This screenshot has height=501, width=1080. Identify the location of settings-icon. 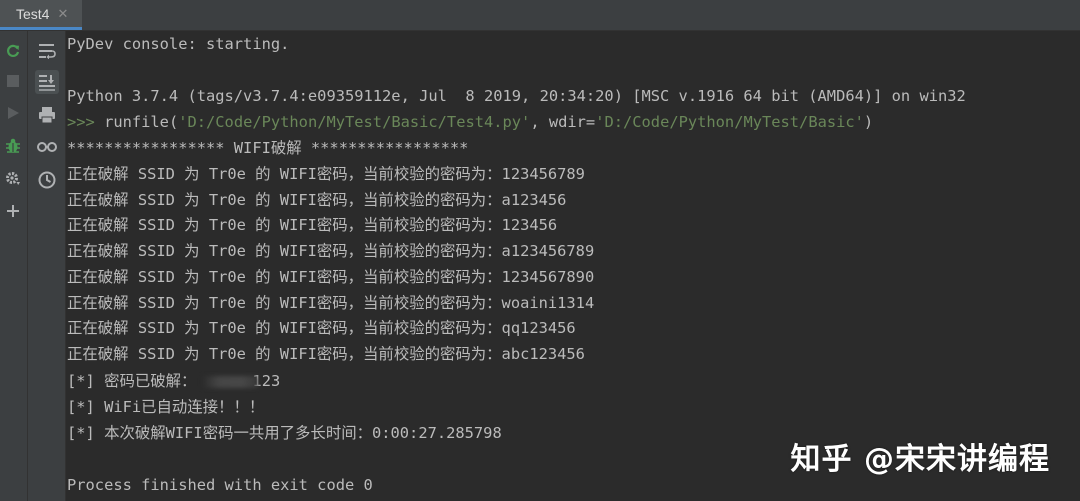
(13, 178).